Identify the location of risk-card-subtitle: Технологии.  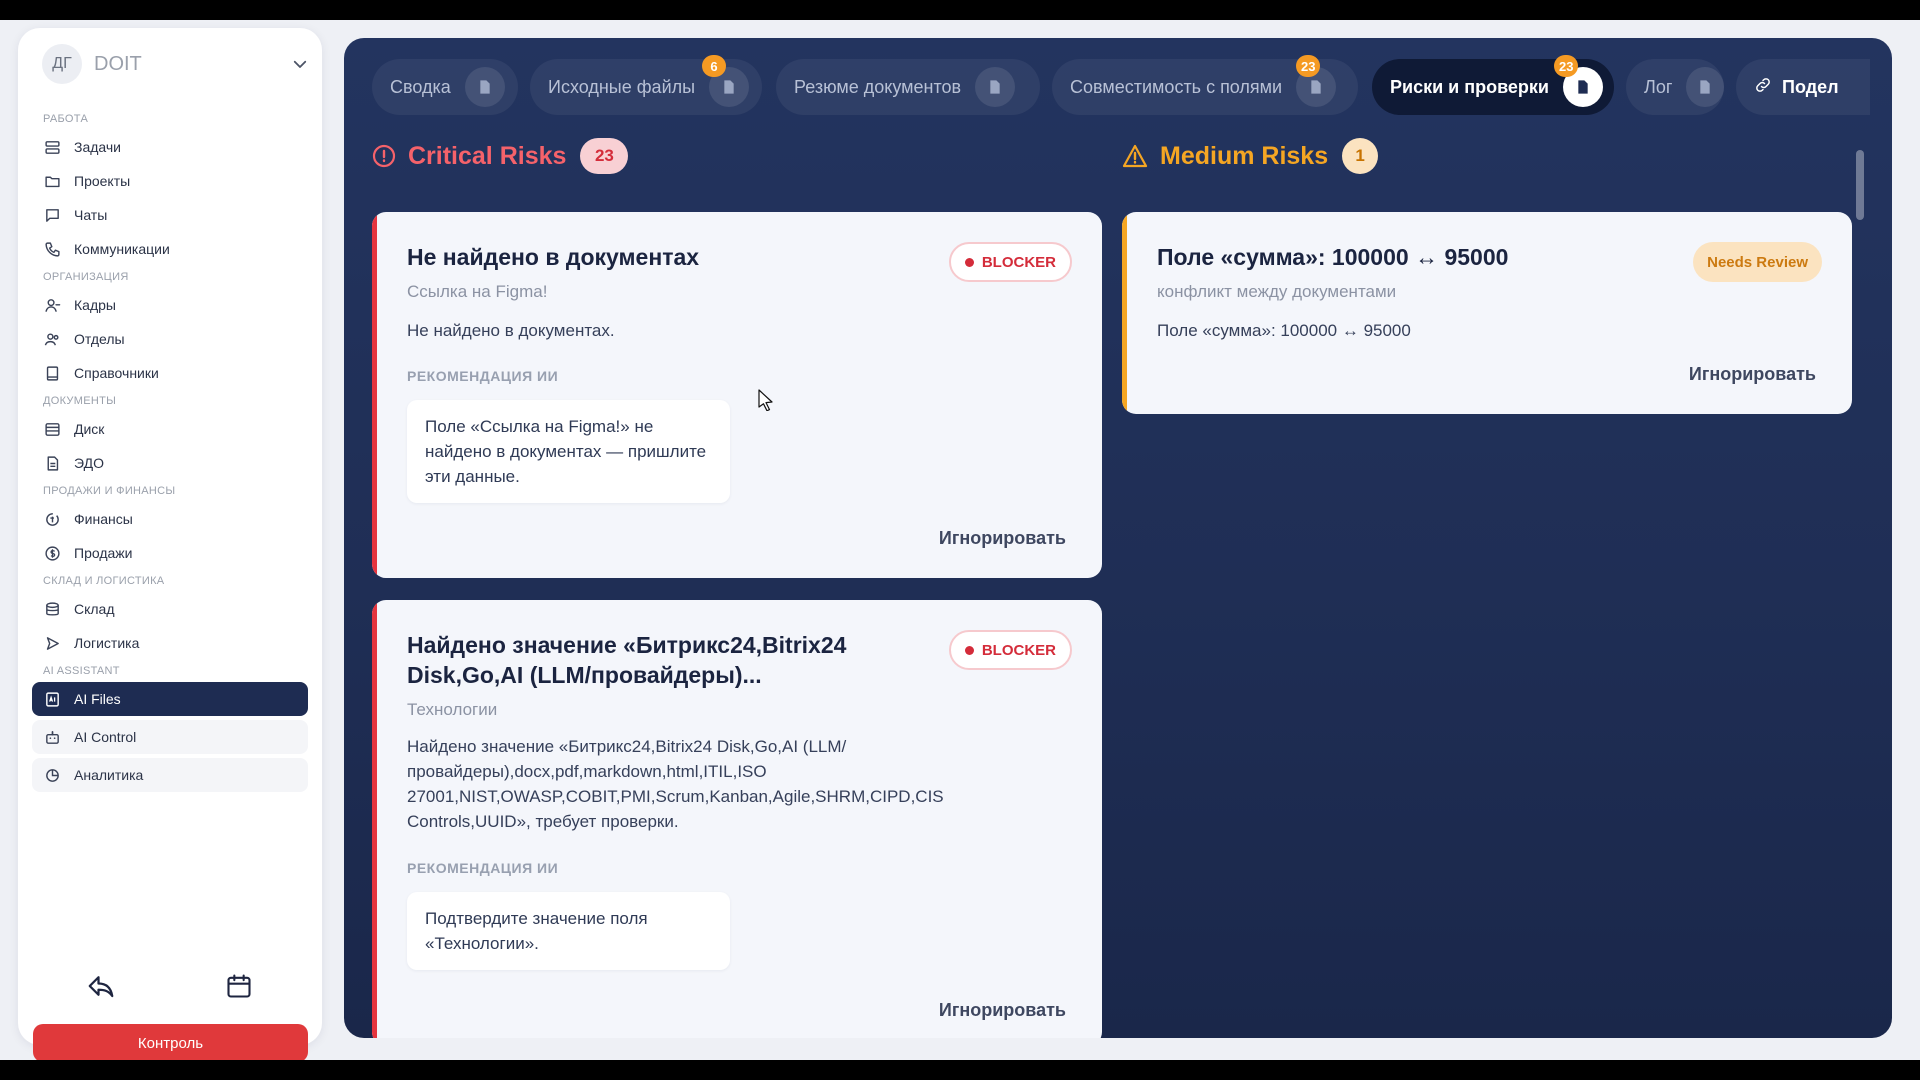
(452, 709).